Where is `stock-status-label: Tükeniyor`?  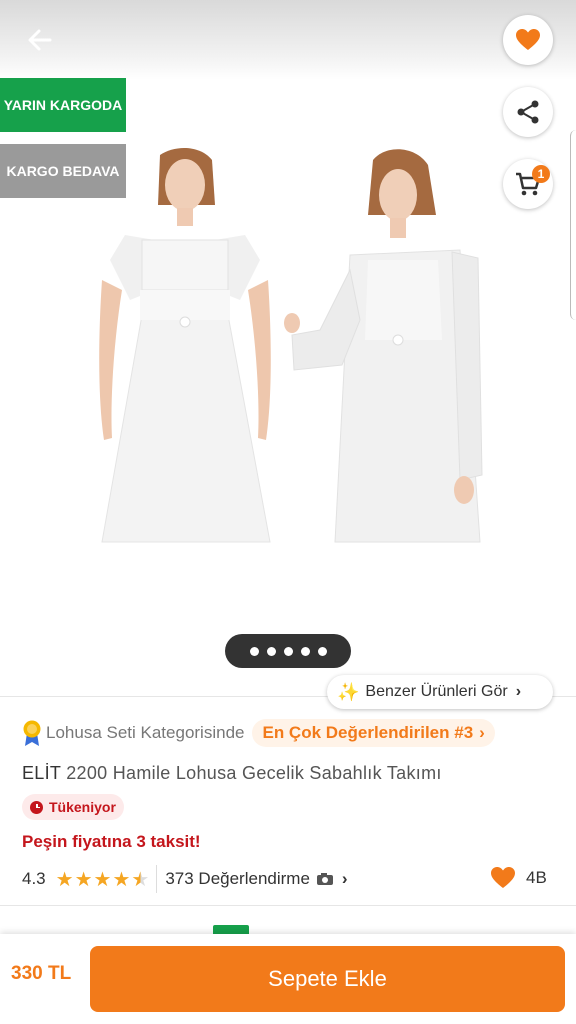 stock-status-label: Tükeniyor is located at coordinates (82, 807).